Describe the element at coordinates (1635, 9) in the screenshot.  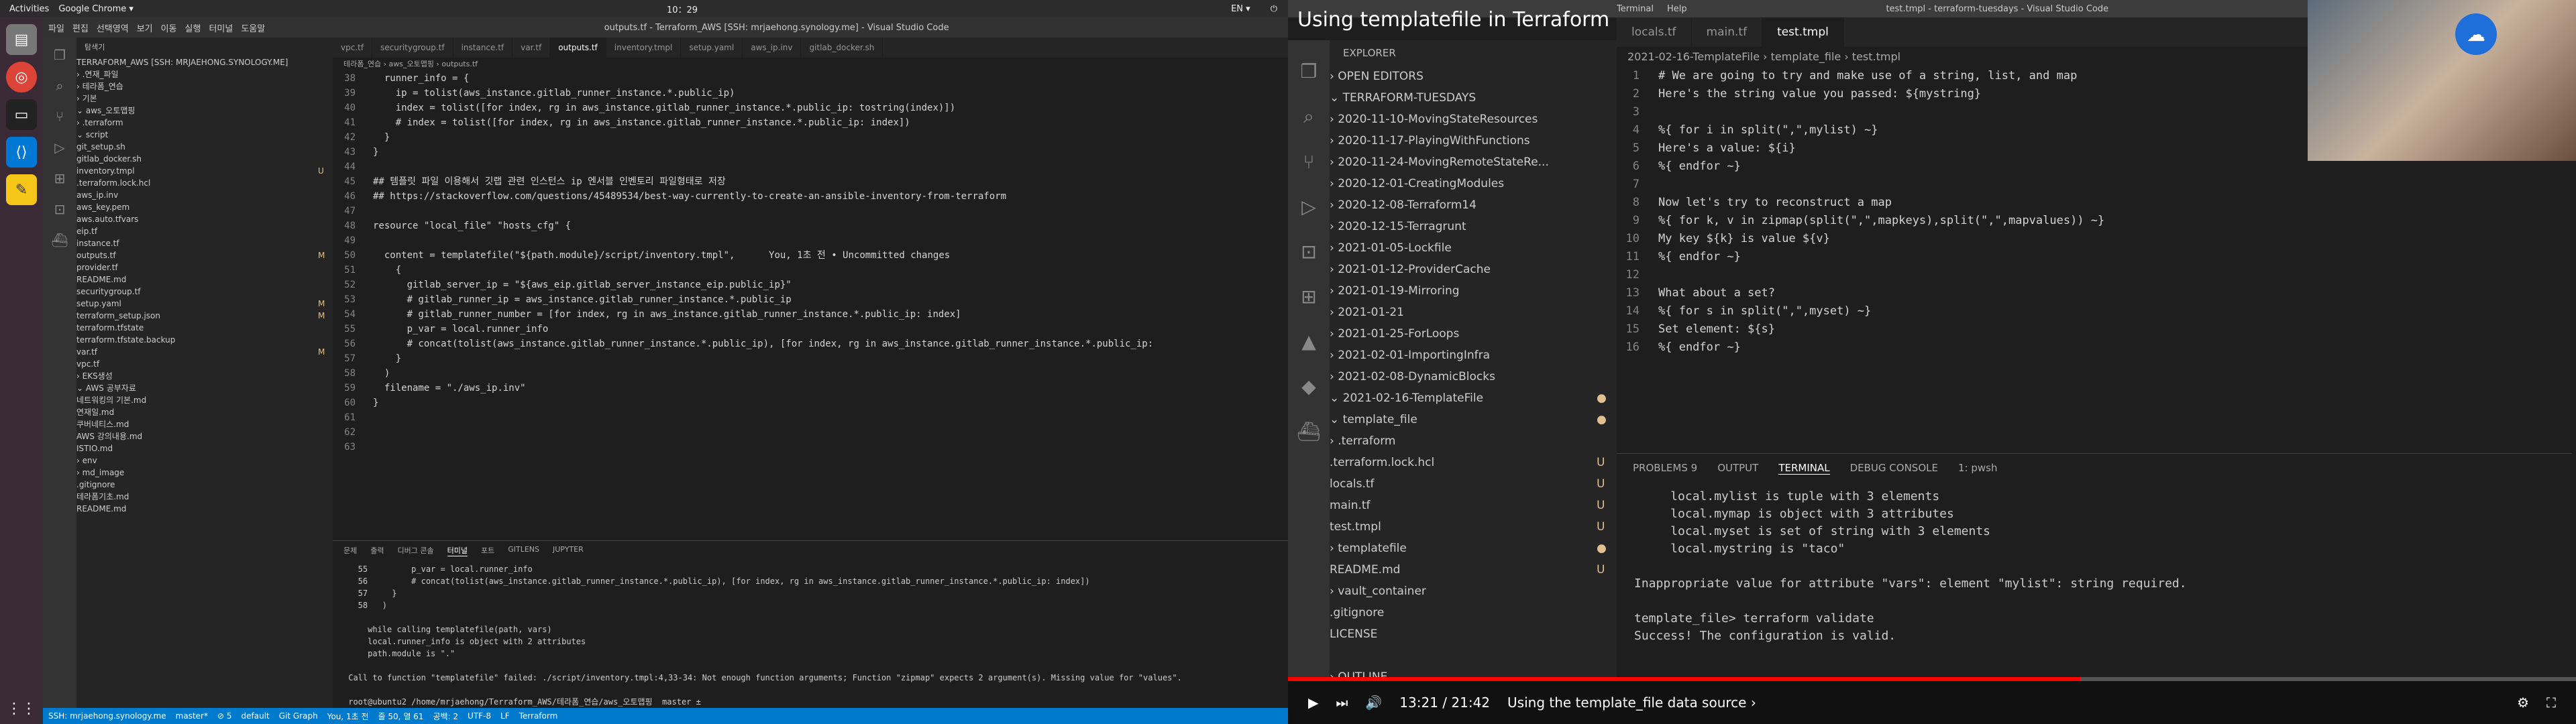
I see `menu-item: Terminal` at that location.